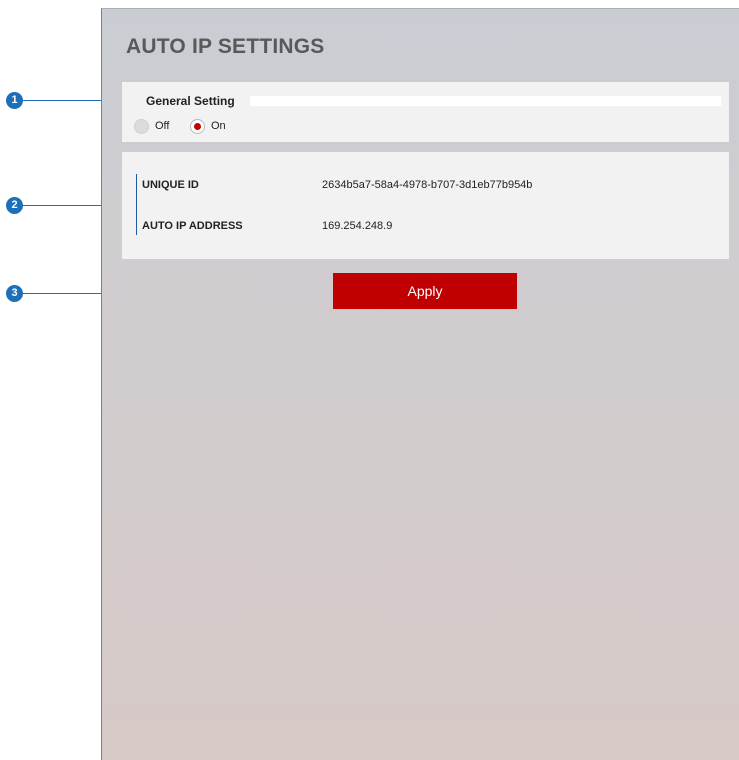 The image size is (739, 760). What do you see at coordinates (267, 226) in the screenshot?
I see `auto-ip-row: AUTO IP ADDRESS 169.254.248.9` at bounding box center [267, 226].